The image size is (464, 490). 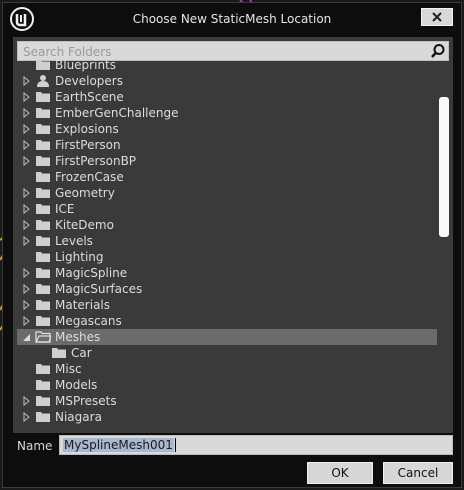 What do you see at coordinates (233, 51) in the screenshot?
I see `search-folders-input: Search Folders` at bounding box center [233, 51].